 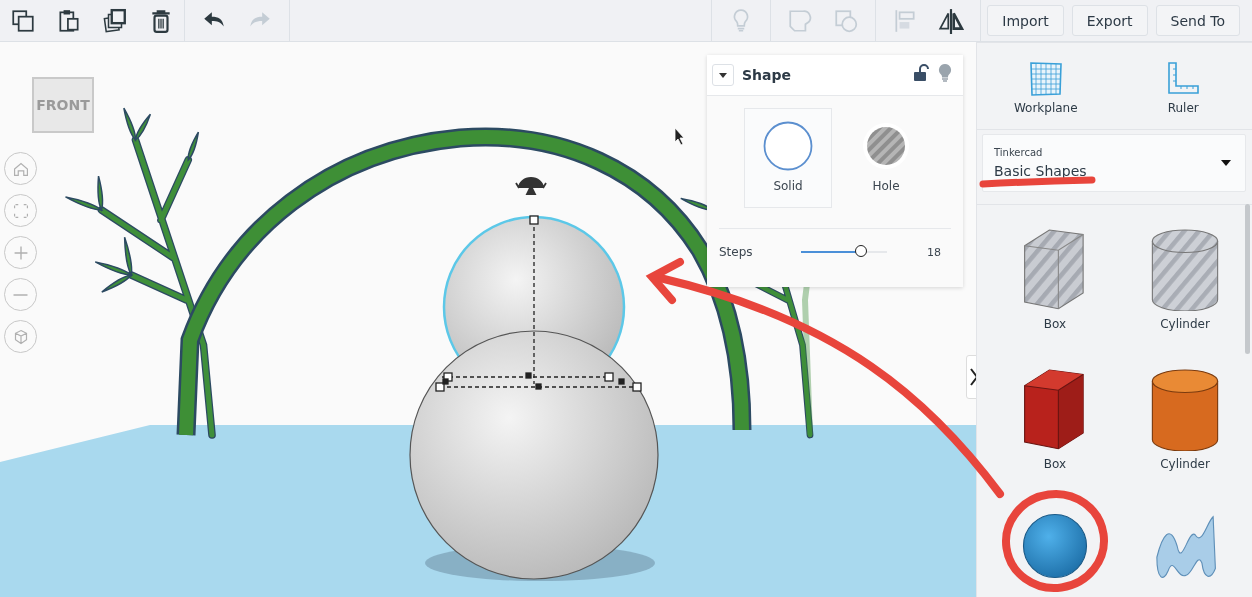 I want to click on send-to-button: Send To, so click(x=1197, y=20).